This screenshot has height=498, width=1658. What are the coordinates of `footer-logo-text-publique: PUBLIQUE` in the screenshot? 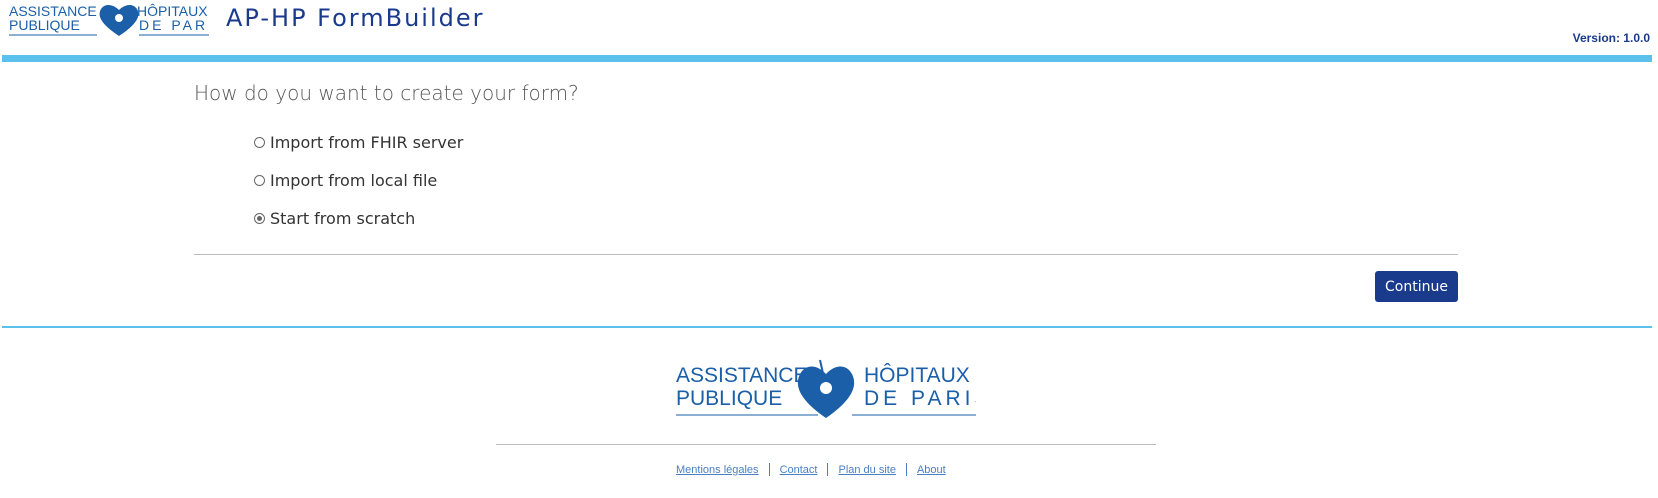 It's located at (729, 398).